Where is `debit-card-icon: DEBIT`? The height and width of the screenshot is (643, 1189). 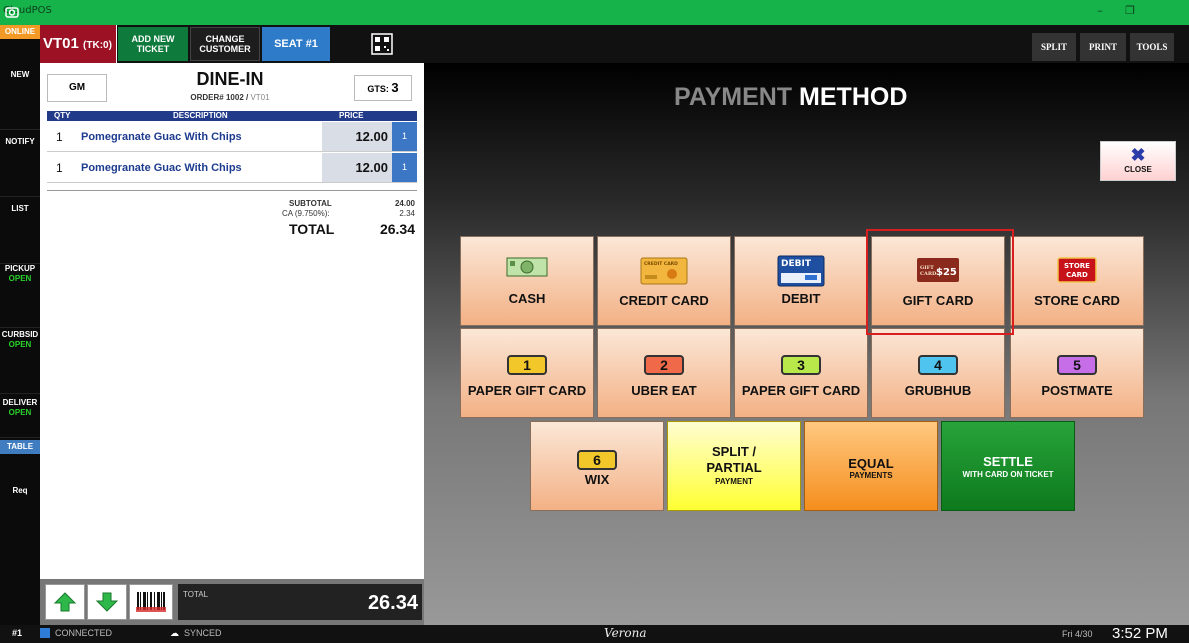 debit-card-icon: DEBIT is located at coordinates (801, 271).